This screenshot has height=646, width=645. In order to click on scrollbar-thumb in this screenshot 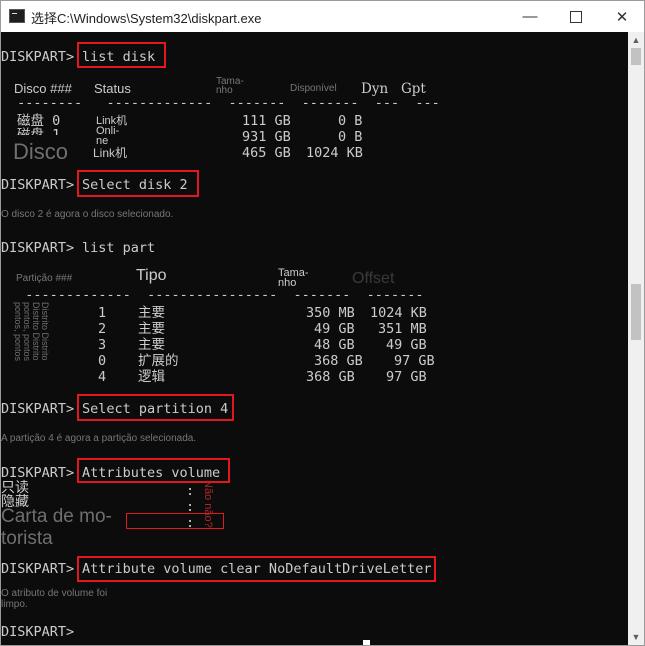, I will do `click(636, 312)`.